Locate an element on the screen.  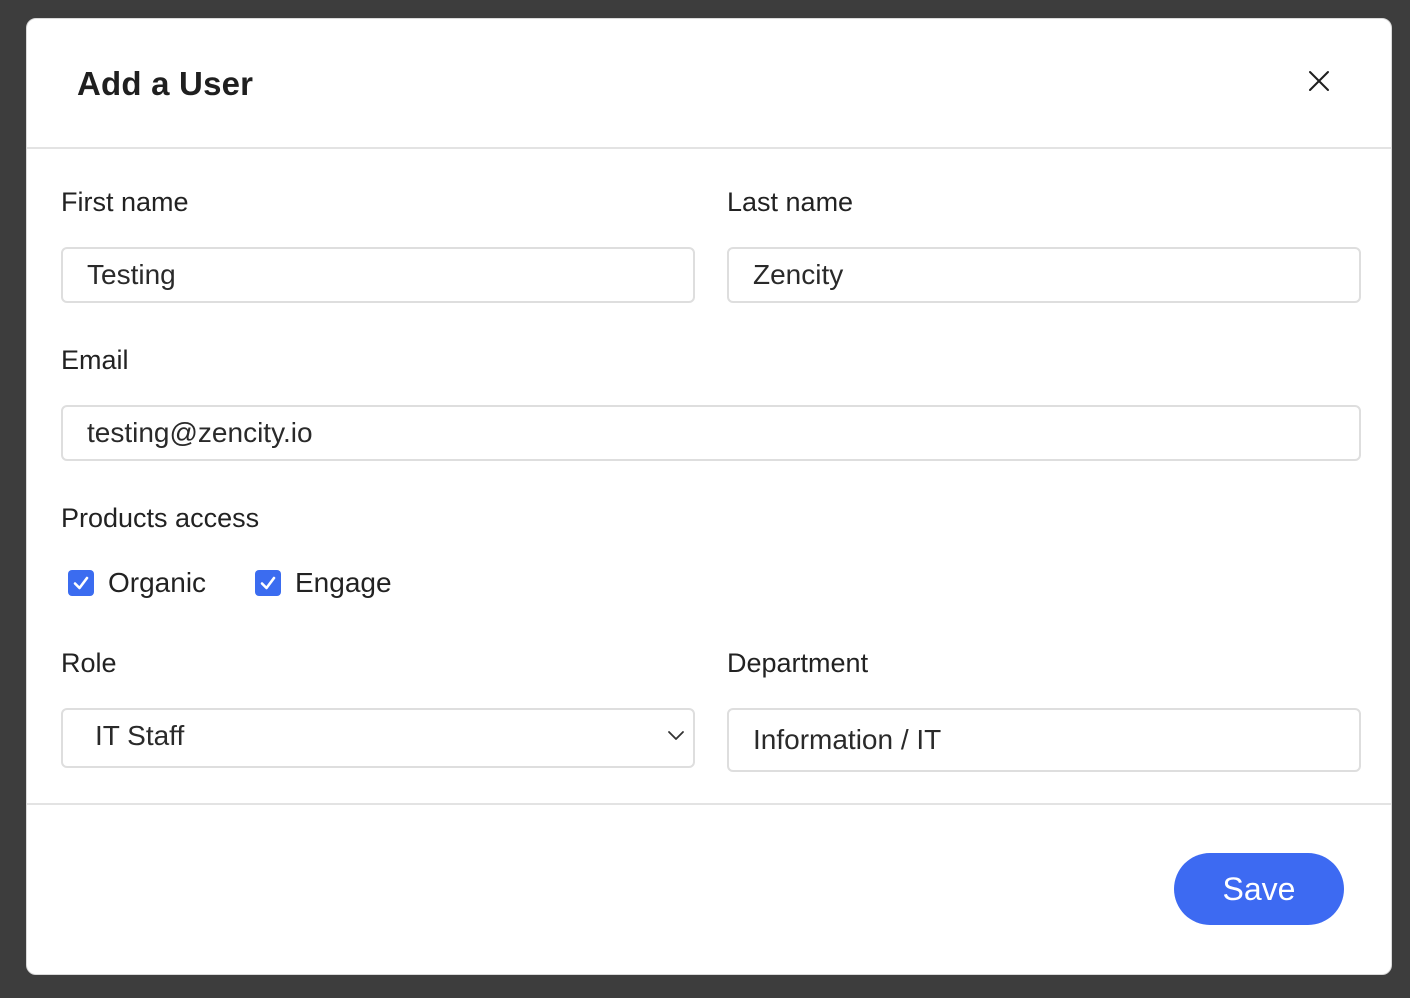
first-name-field is located at coordinates (378, 275).